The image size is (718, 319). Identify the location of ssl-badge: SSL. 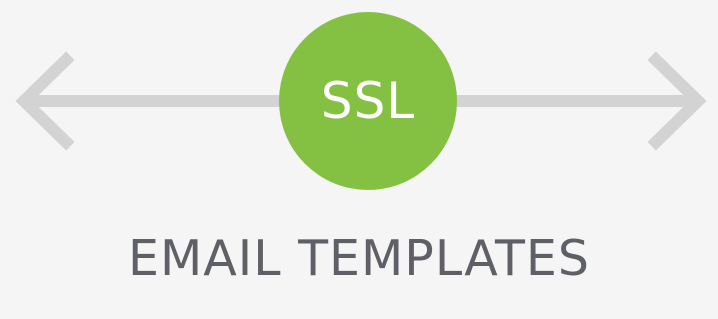
(368, 101).